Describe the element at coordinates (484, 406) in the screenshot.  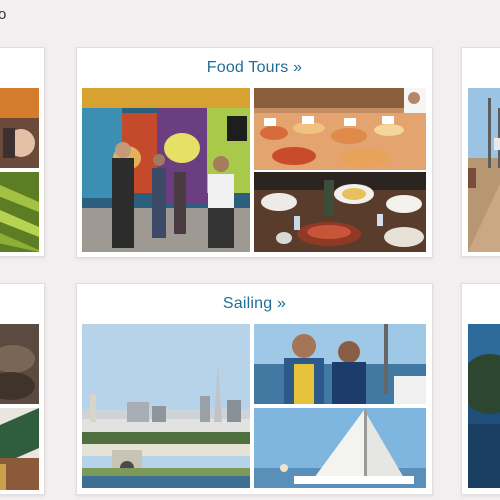
I see `tour-photo-right-bottom` at that location.